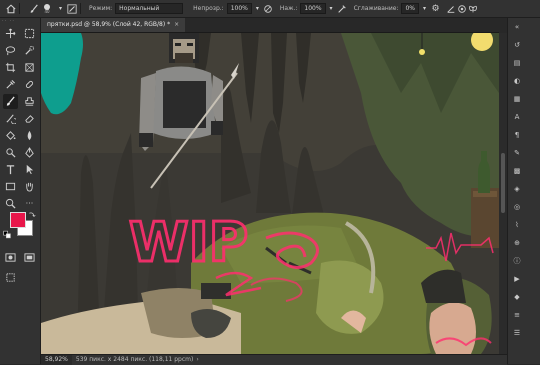 The image size is (540, 365). I want to click on blur-tool-icon, so click(29, 135).